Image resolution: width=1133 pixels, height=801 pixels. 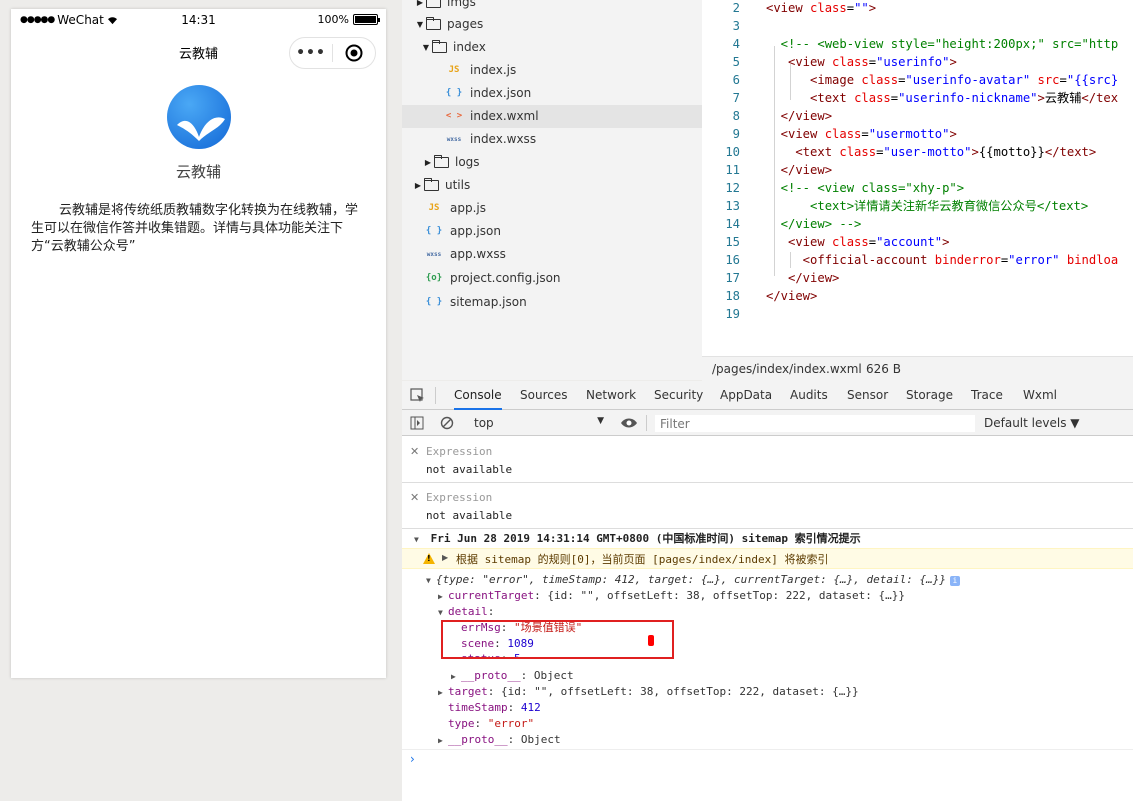 What do you see at coordinates (466, 612) in the screenshot?
I see `prop-detail: ▼ detail:` at bounding box center [466, 612].